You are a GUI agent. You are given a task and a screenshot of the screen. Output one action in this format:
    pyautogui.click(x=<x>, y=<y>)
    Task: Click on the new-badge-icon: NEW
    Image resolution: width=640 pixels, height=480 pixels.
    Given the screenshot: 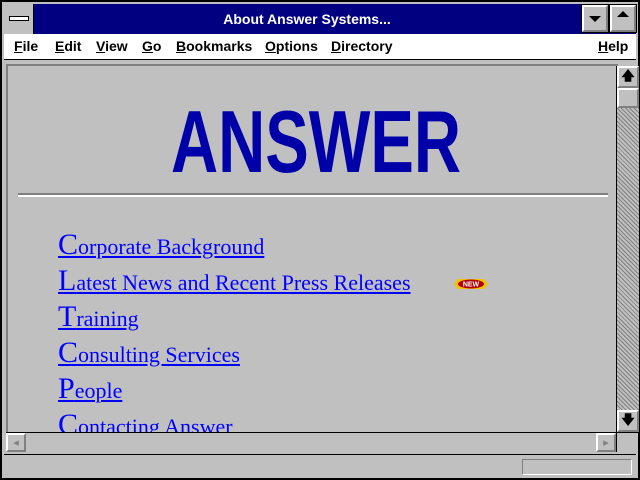 What is the action you would take?
    pyautogui.click(x=471, y=284)
    